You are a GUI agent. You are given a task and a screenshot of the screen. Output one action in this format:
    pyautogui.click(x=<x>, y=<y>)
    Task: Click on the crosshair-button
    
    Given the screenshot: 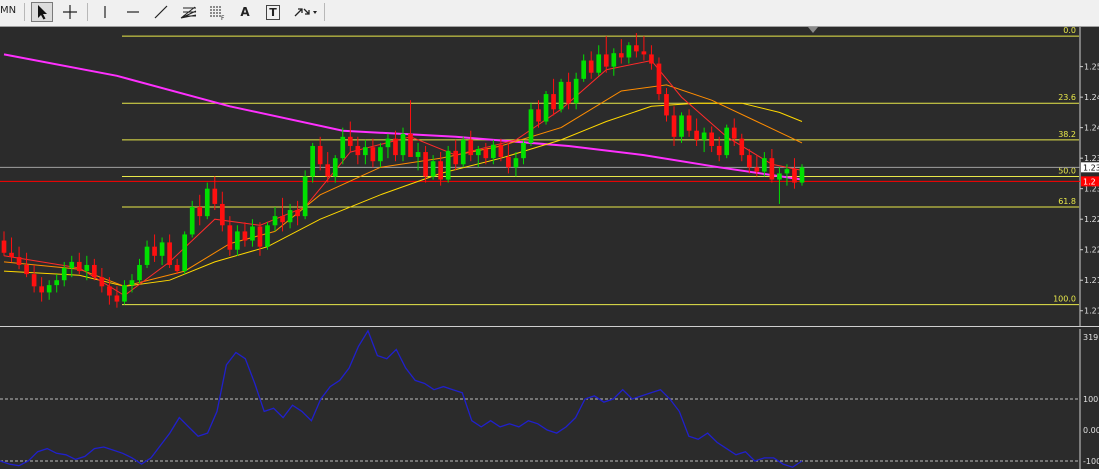 What is the action you would take?
    pyautogui.click(x=70, y=12)
    